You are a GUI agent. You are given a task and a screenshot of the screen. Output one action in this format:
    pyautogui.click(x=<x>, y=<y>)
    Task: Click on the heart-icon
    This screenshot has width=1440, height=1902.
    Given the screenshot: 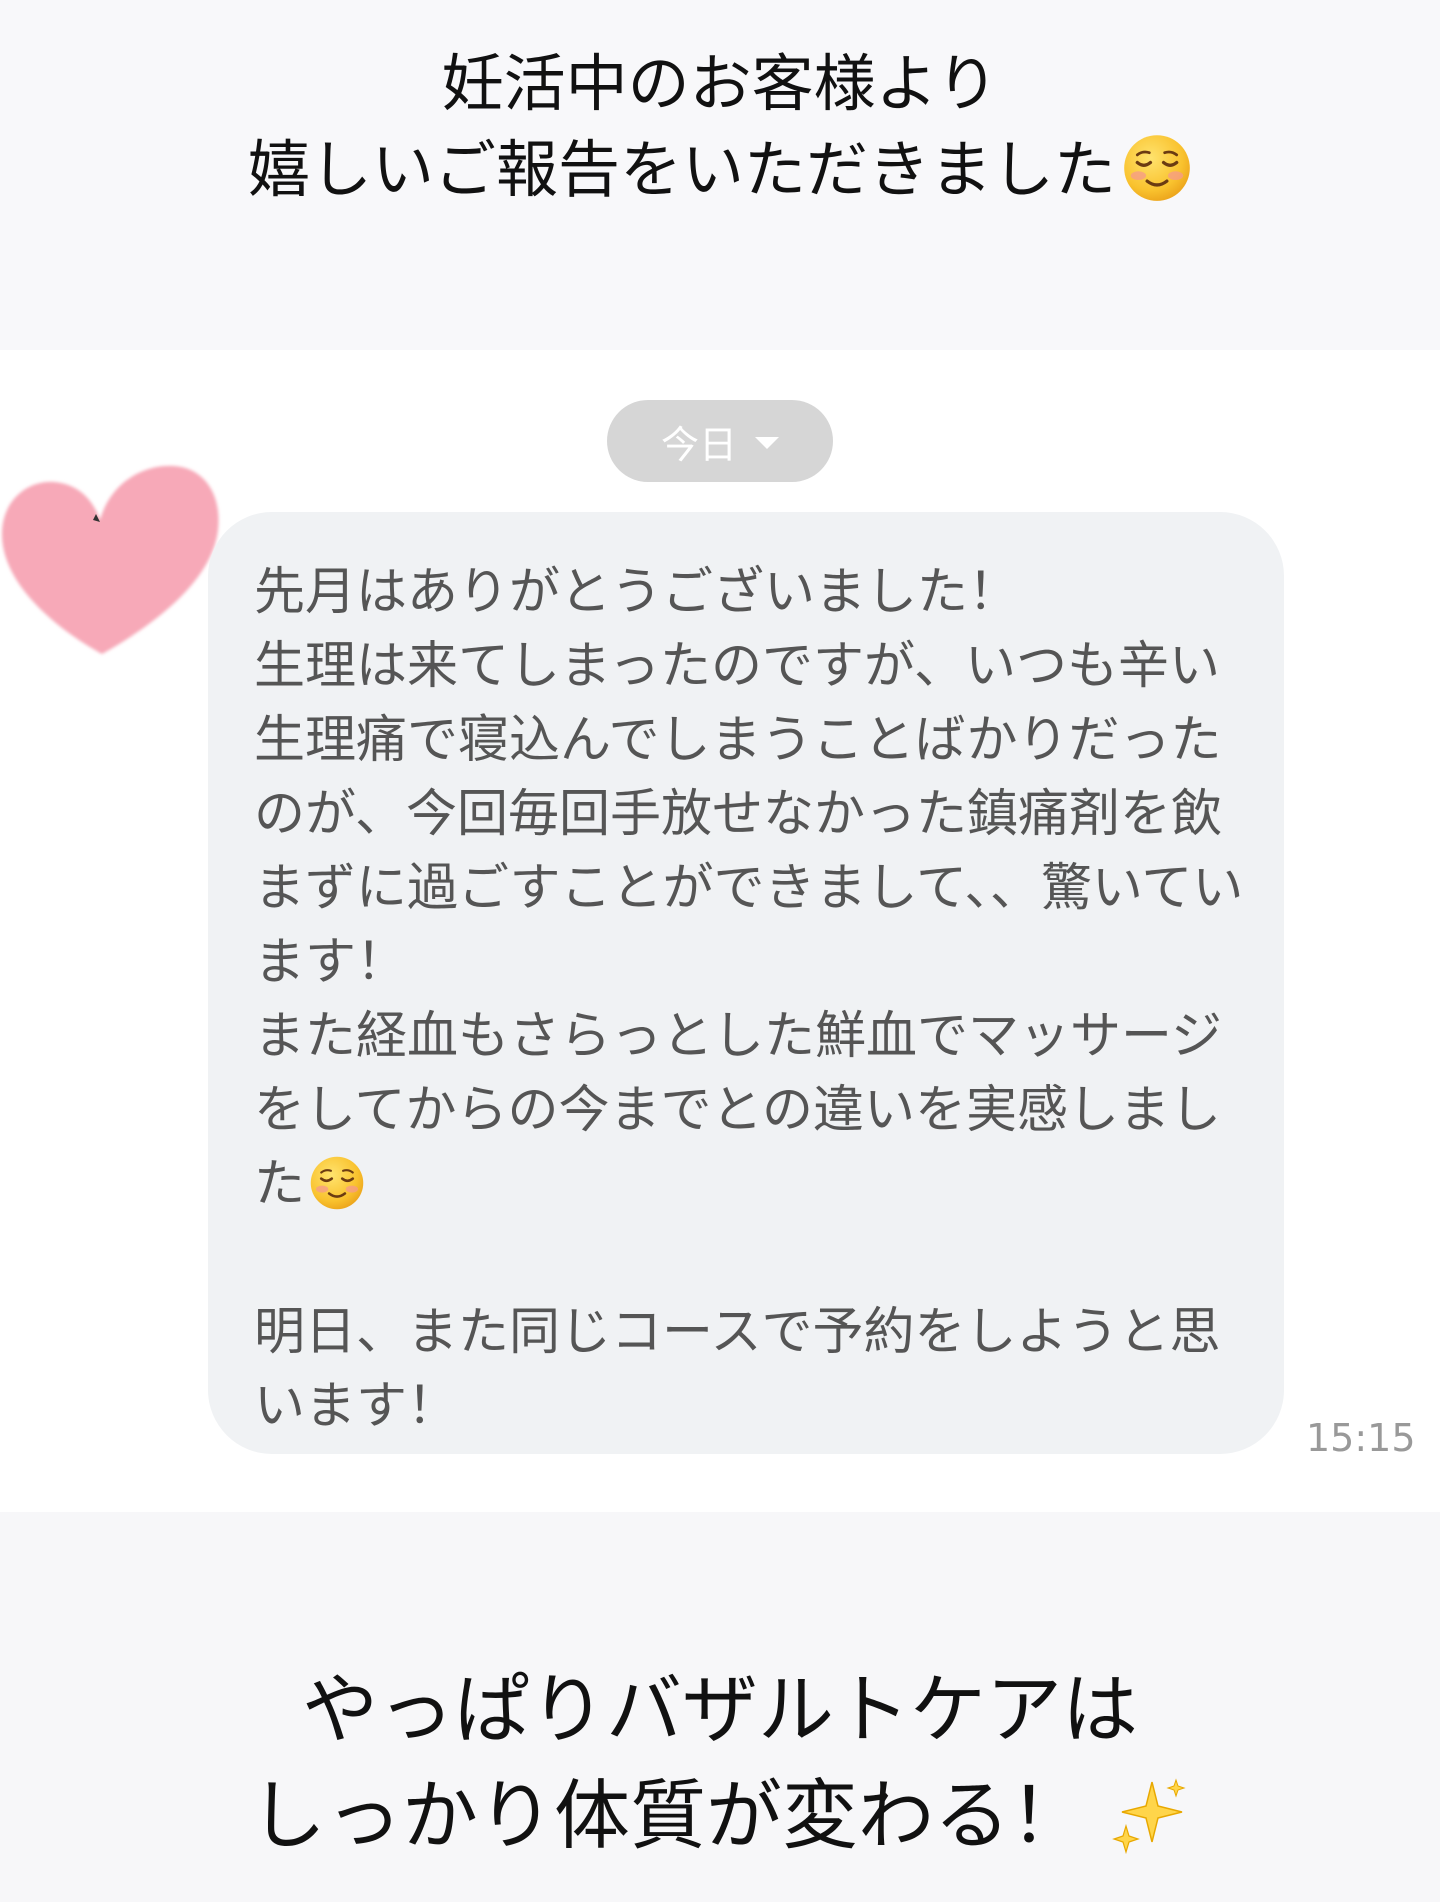 What is the action you would take?
    pyautogui.click(x=110, y=559)
    